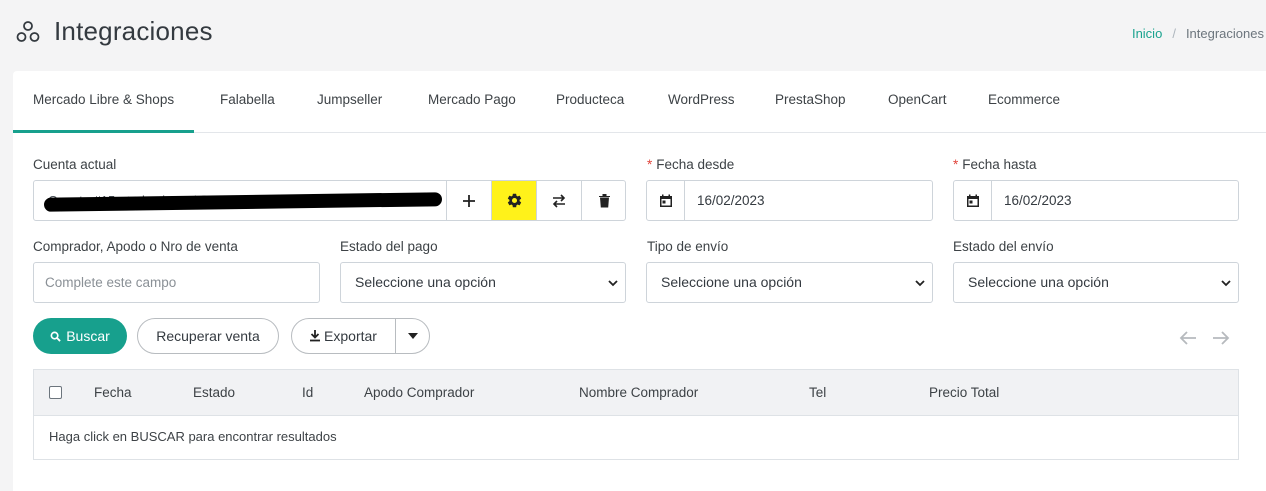  I want to click on shipping-type-select: Seleccione una opción, so click(789, 282).